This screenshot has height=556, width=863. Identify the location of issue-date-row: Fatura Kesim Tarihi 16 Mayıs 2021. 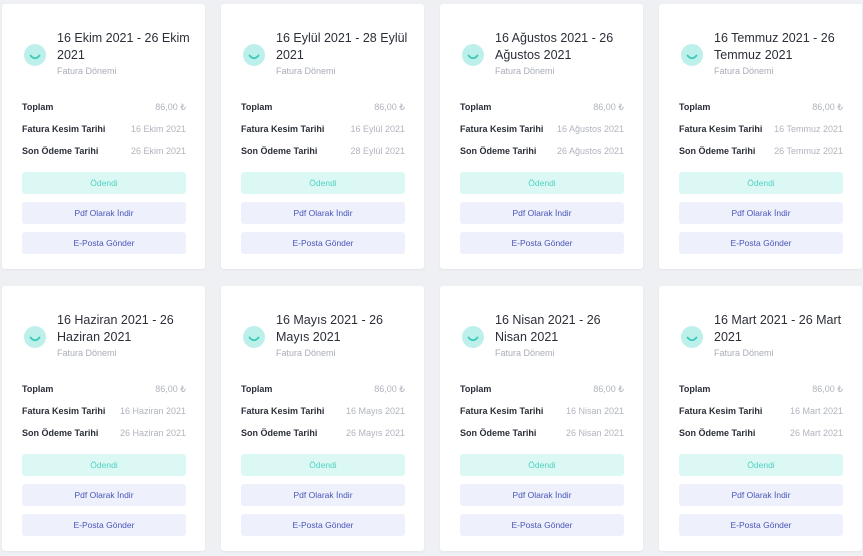
(323, 411).